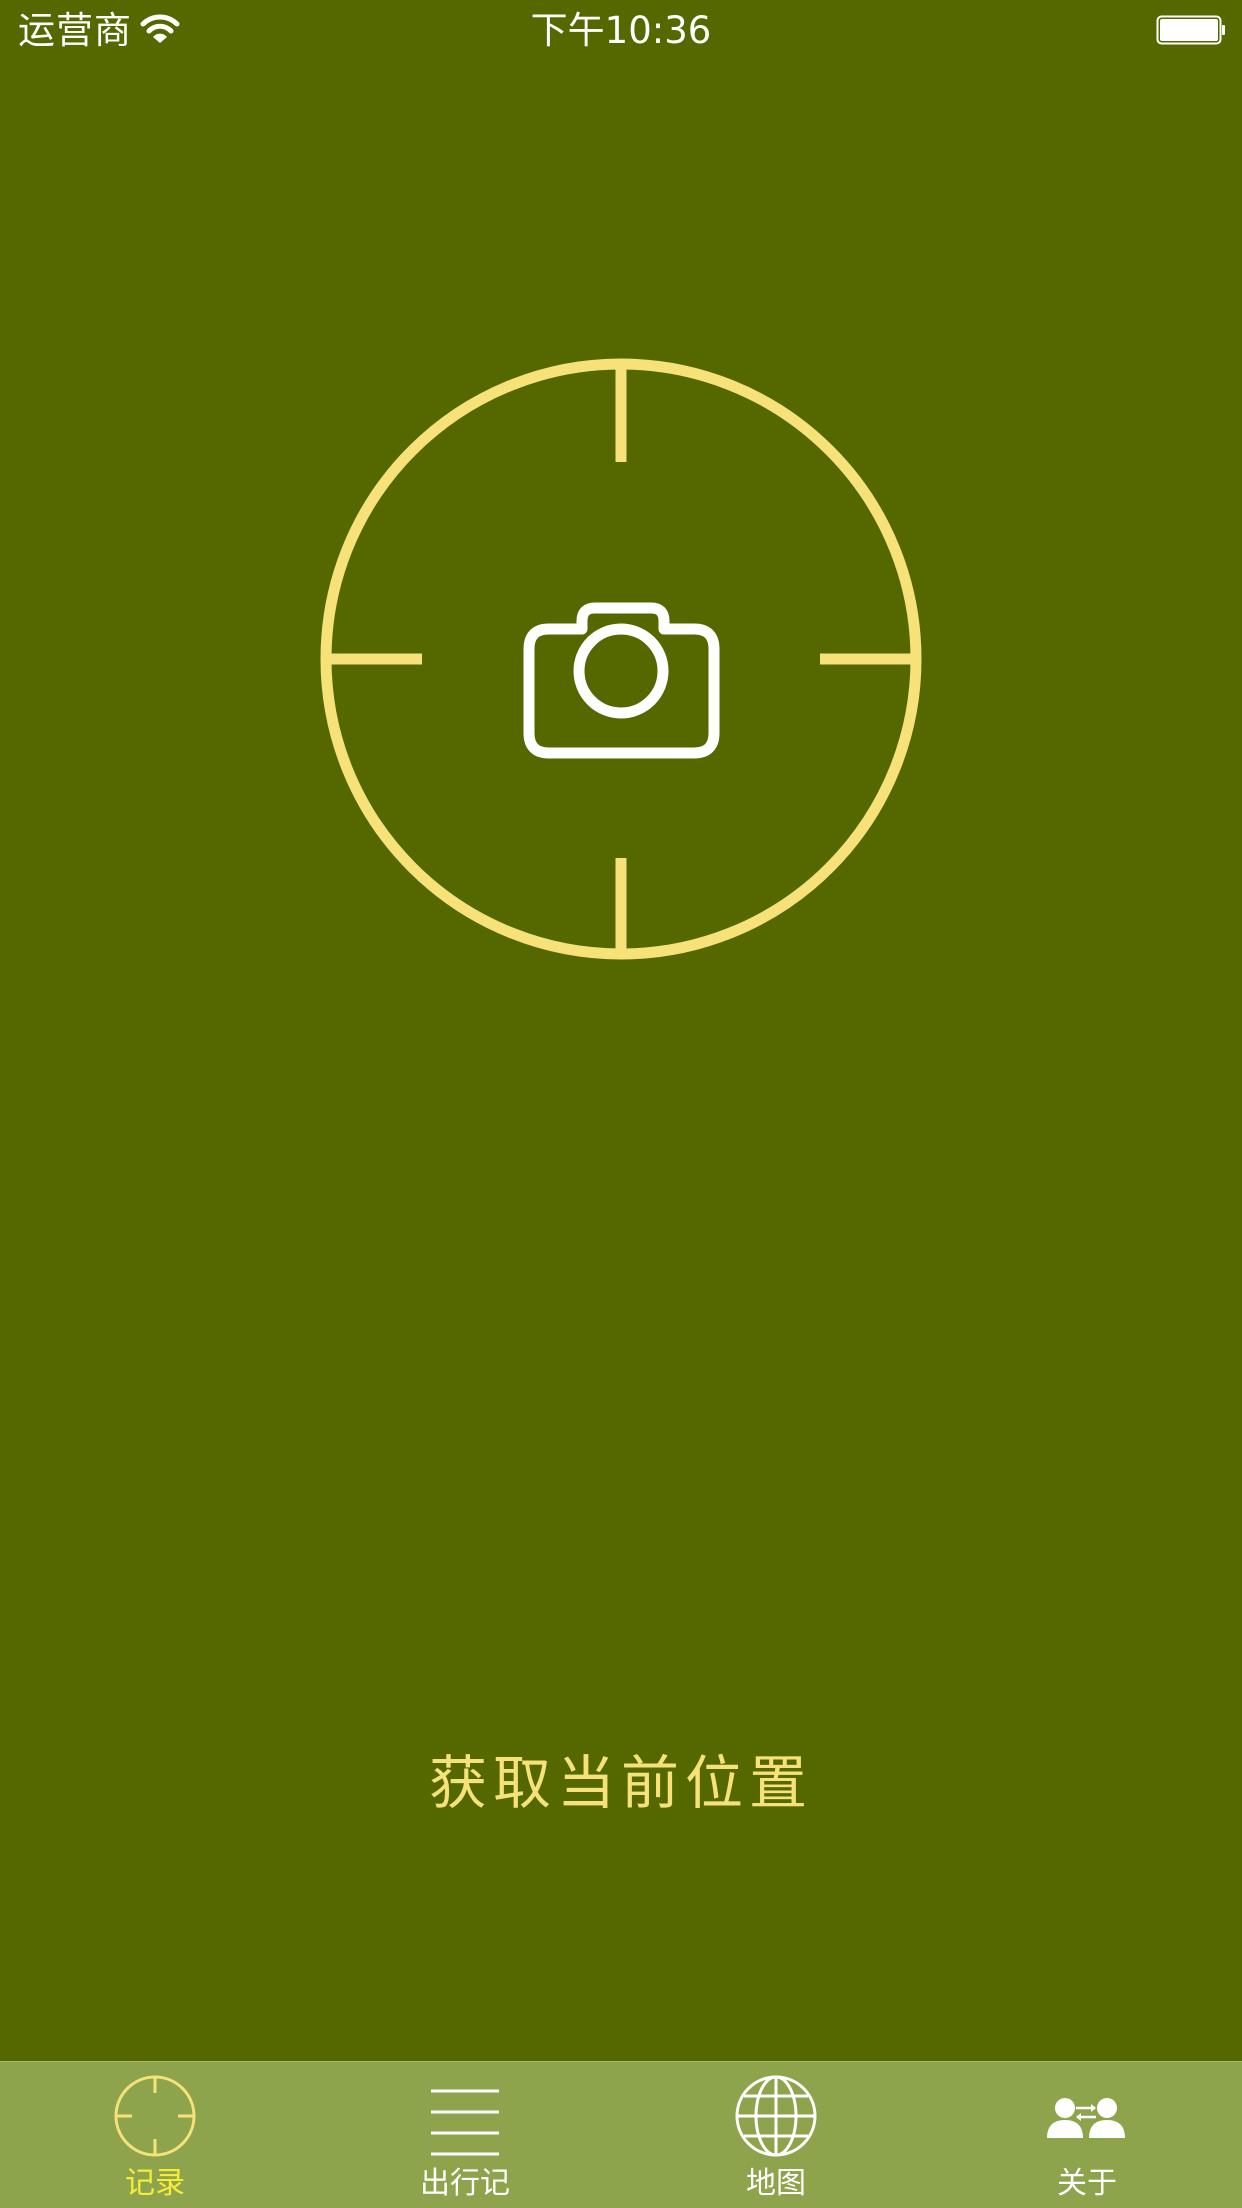  Describe the element at coordinates (1086, 2118) in the screenshot. I see `people-icon` at that location.